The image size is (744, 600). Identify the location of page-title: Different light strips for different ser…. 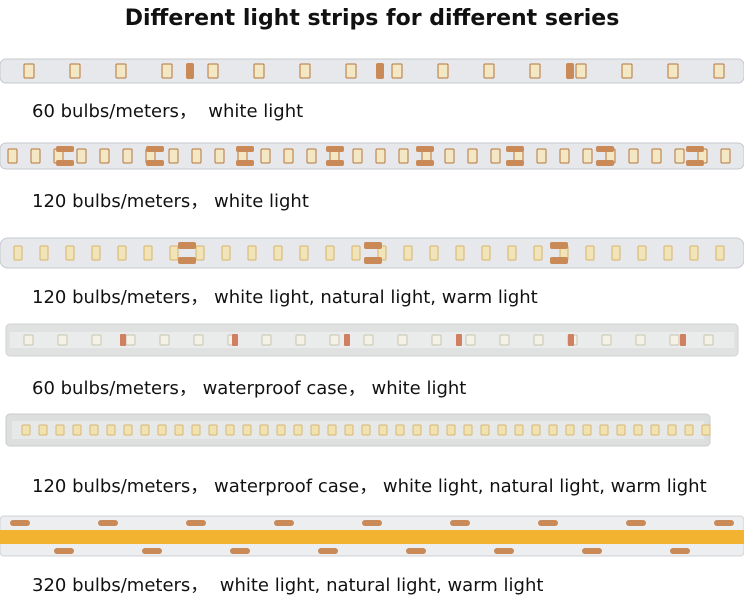
(372, 18).